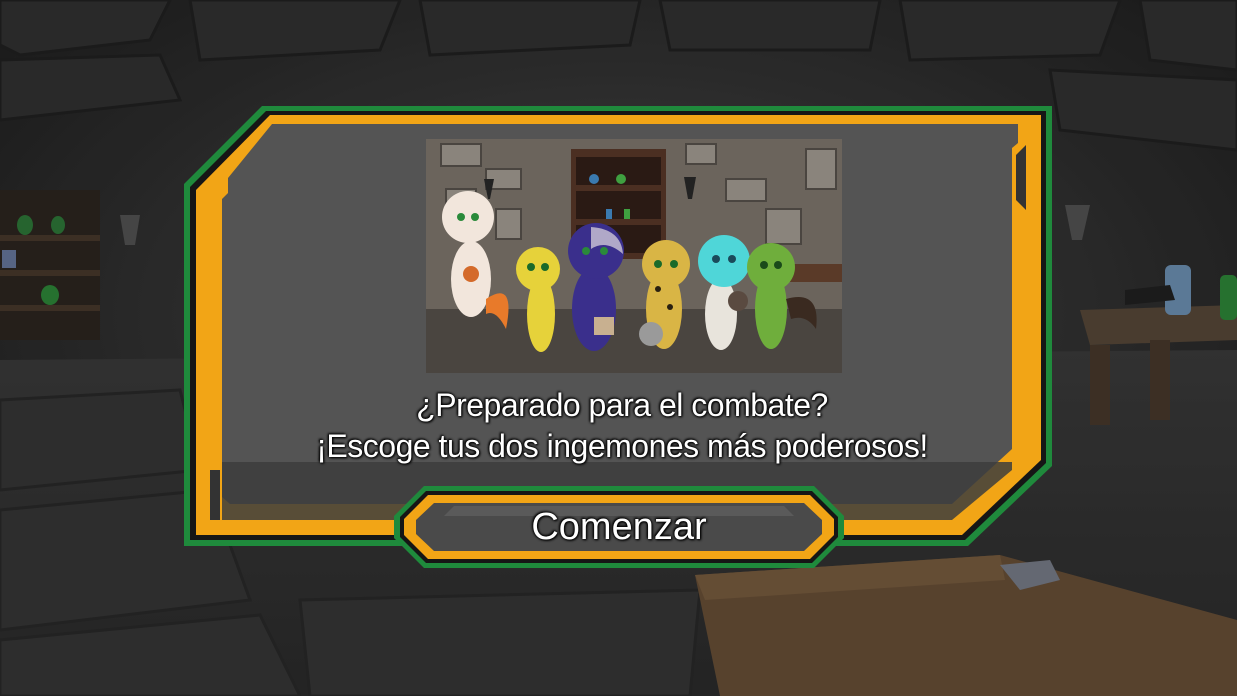  I want to click on start-button-label: Comenzar, so click(619, 526).